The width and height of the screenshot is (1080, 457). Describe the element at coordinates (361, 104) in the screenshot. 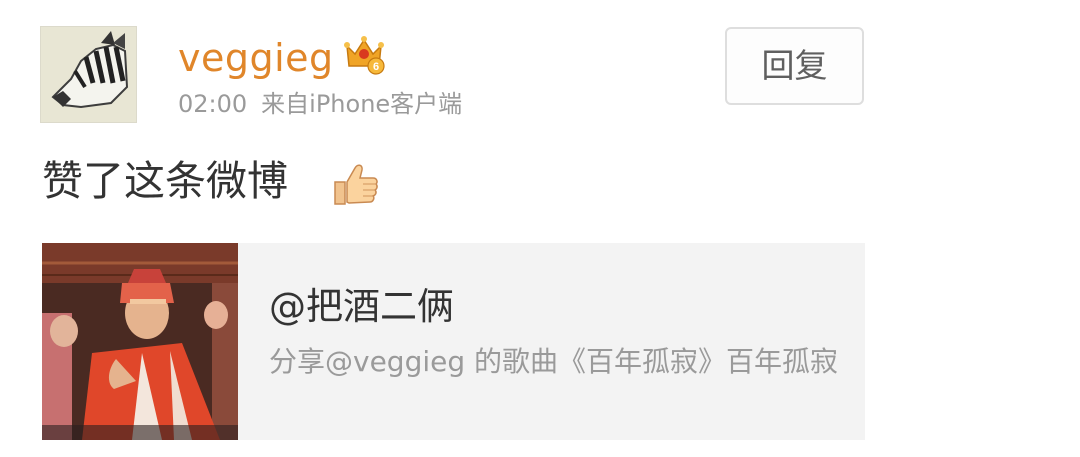

I see `post-source: 来自iPhone客户端` at that location.